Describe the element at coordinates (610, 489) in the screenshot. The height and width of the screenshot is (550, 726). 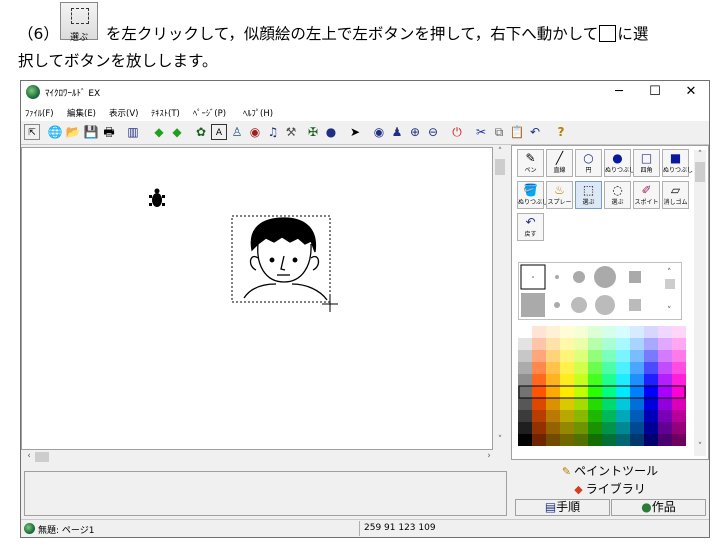
I see `tab-library: ◆ ライブラリ` at that location.